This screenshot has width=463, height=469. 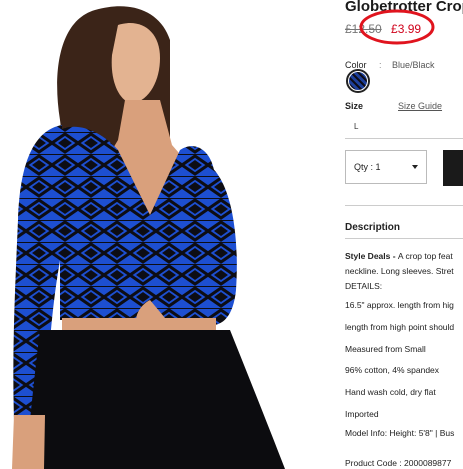 I want to click on description-line: Imported, so click(x=362, y=414).